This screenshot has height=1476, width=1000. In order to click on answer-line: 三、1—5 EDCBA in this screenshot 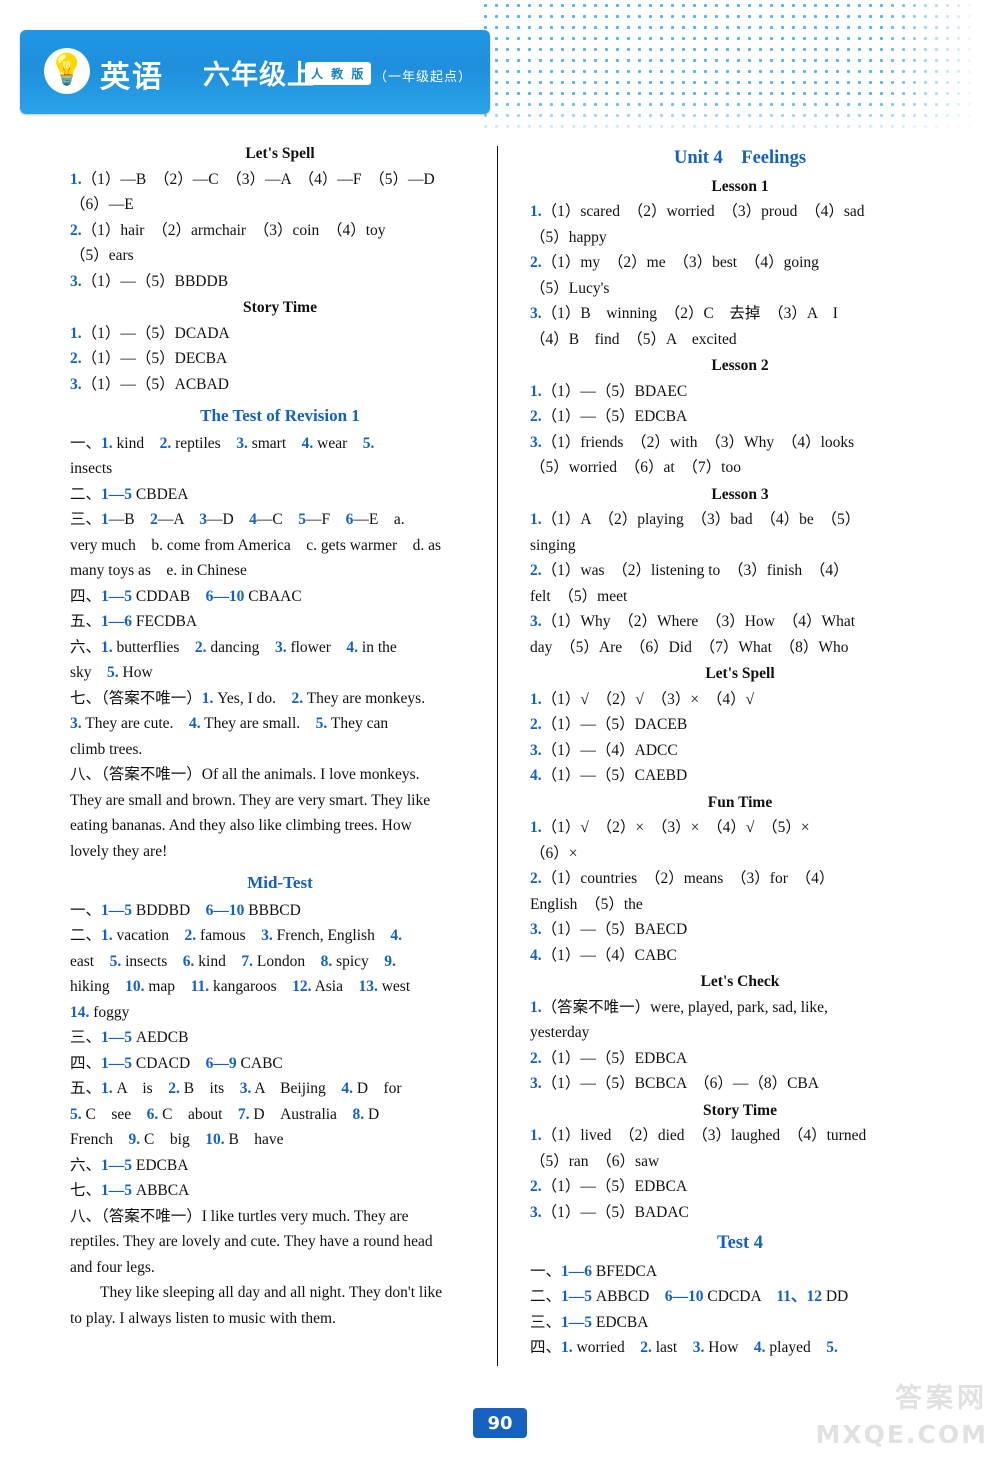, I will do `click(589, 1322)`.